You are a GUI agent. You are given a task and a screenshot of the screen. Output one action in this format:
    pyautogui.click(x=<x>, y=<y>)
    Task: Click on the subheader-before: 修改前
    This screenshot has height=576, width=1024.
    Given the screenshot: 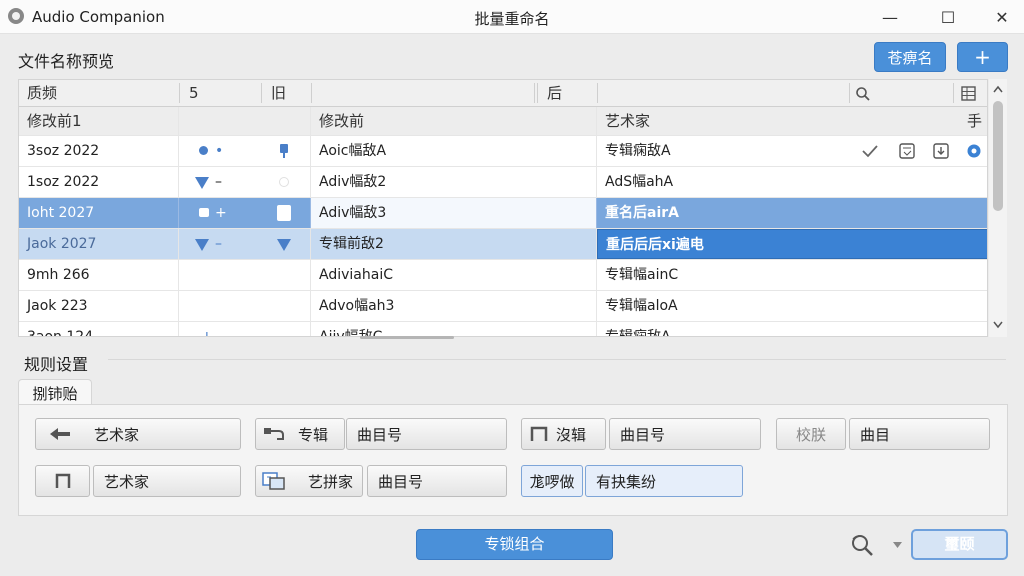 What is the action you would take?
    pyautogui.click(x=454, y=121)
    